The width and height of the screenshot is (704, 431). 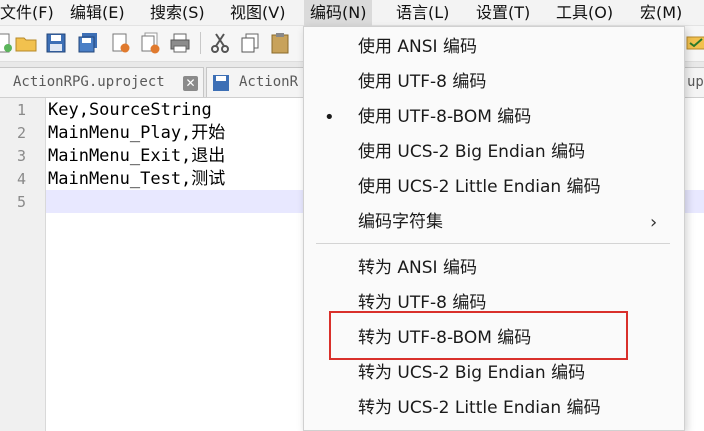 What do you see at coordinates (56, 43) in the screenshot?
I see `save-icon` at bounding box center [56, 43].